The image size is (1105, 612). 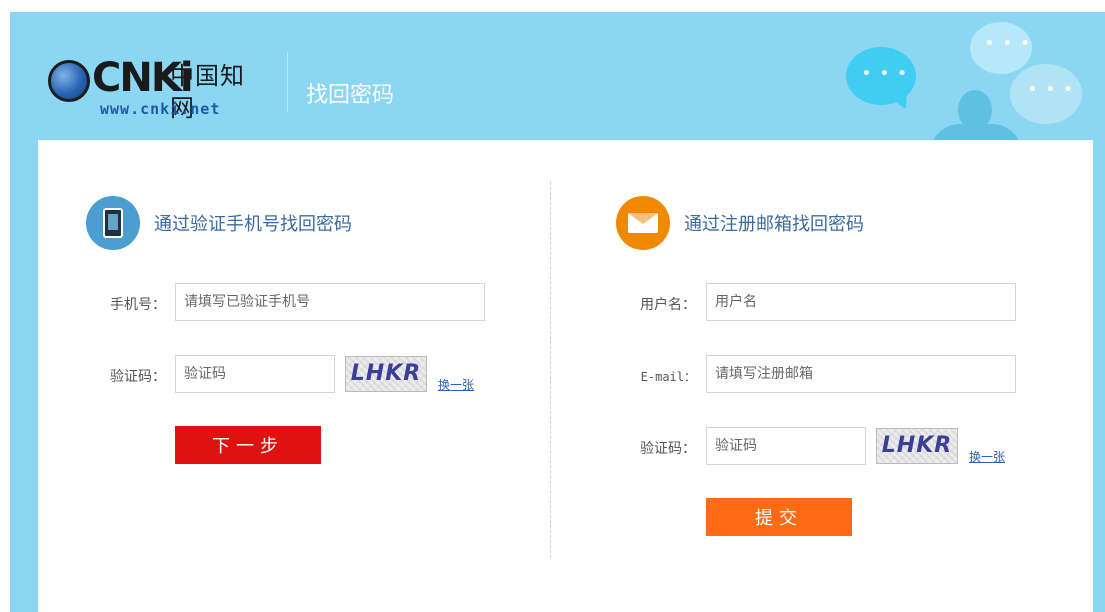 What do you see at coordinates (786, 446) in the screenshot?
I see `email-captcha-input` at bounding box center [786, 446].